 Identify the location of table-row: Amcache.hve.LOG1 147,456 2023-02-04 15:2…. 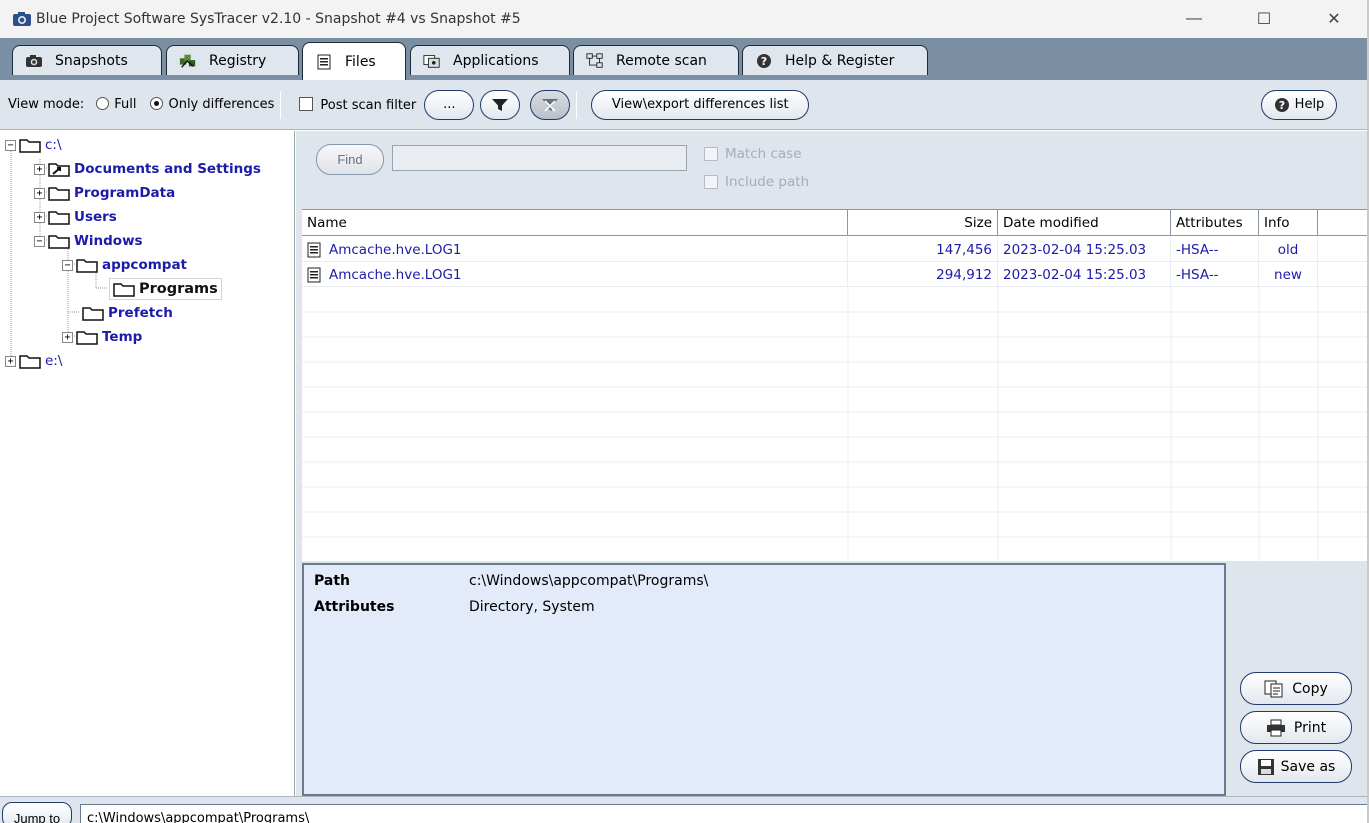
(835, 249).